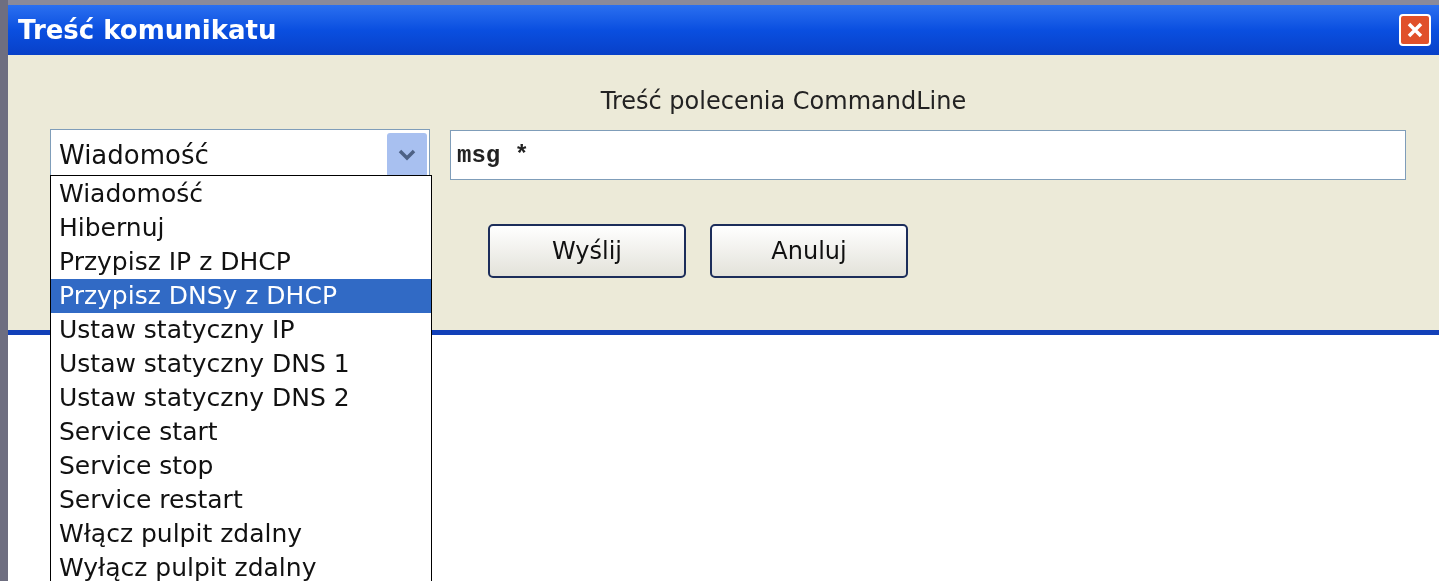 The image size is (1439, 581). Describe the element at coordinates (241, 296) in the screenshot. I see `dropdown-item: Przypisz DNSy z DHCP` at that location.